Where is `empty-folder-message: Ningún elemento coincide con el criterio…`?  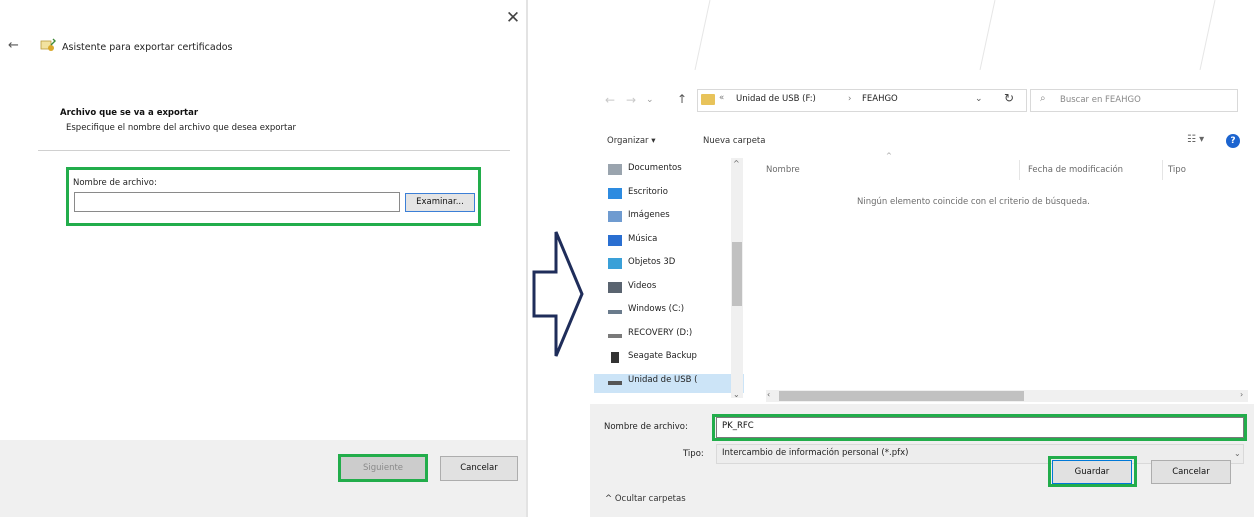 empty-folder-message: Ningún elemento coincide con el criterio… is located at coordinates (973, 202).